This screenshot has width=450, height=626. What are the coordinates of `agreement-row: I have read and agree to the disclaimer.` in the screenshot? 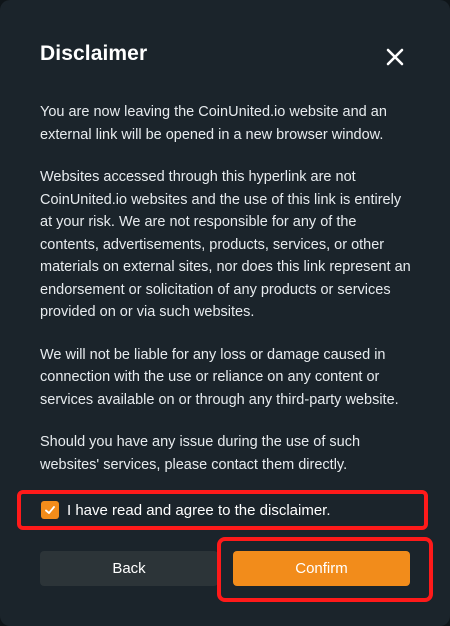 It's located at (222, 510).